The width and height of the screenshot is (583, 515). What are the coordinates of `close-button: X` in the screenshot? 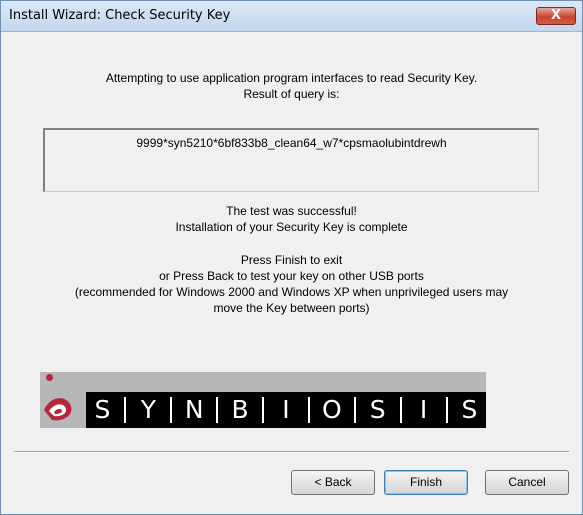 It's located at (556, 16).